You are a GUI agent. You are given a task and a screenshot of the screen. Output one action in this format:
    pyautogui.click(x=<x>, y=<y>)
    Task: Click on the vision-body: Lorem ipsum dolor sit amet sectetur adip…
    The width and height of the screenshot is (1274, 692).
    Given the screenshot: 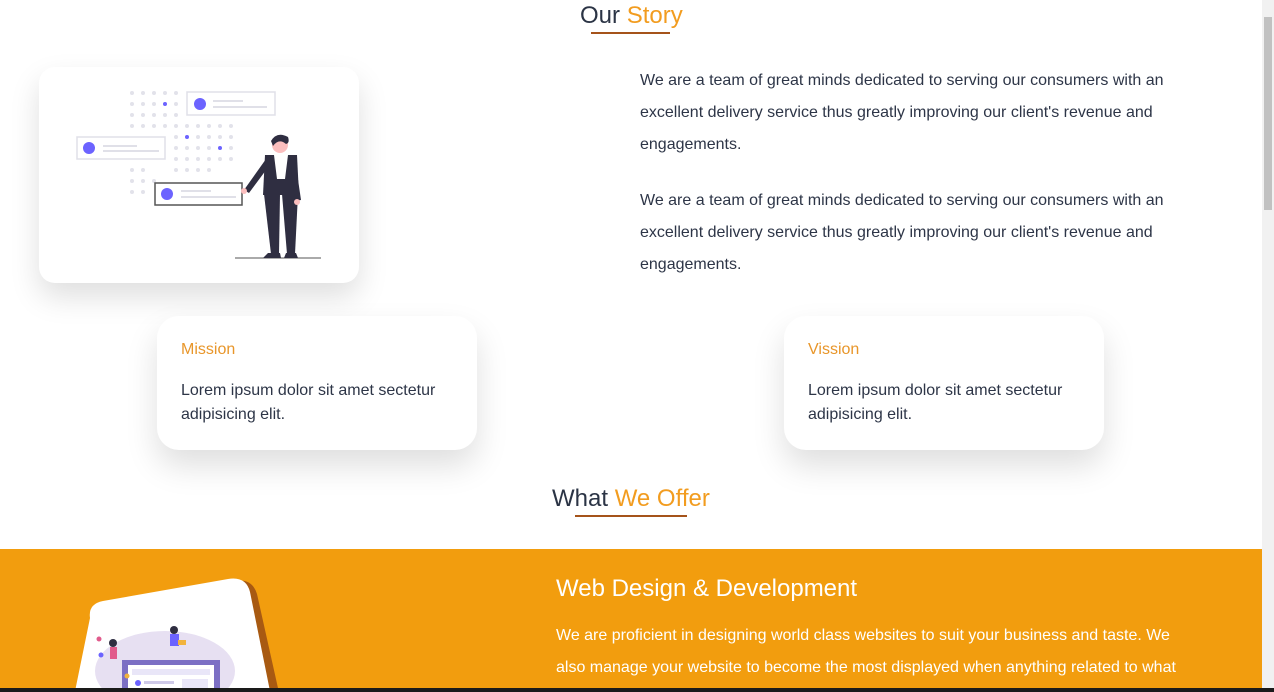 What is the action you would take?
    pyautogui.click(x=935, y=402)
    